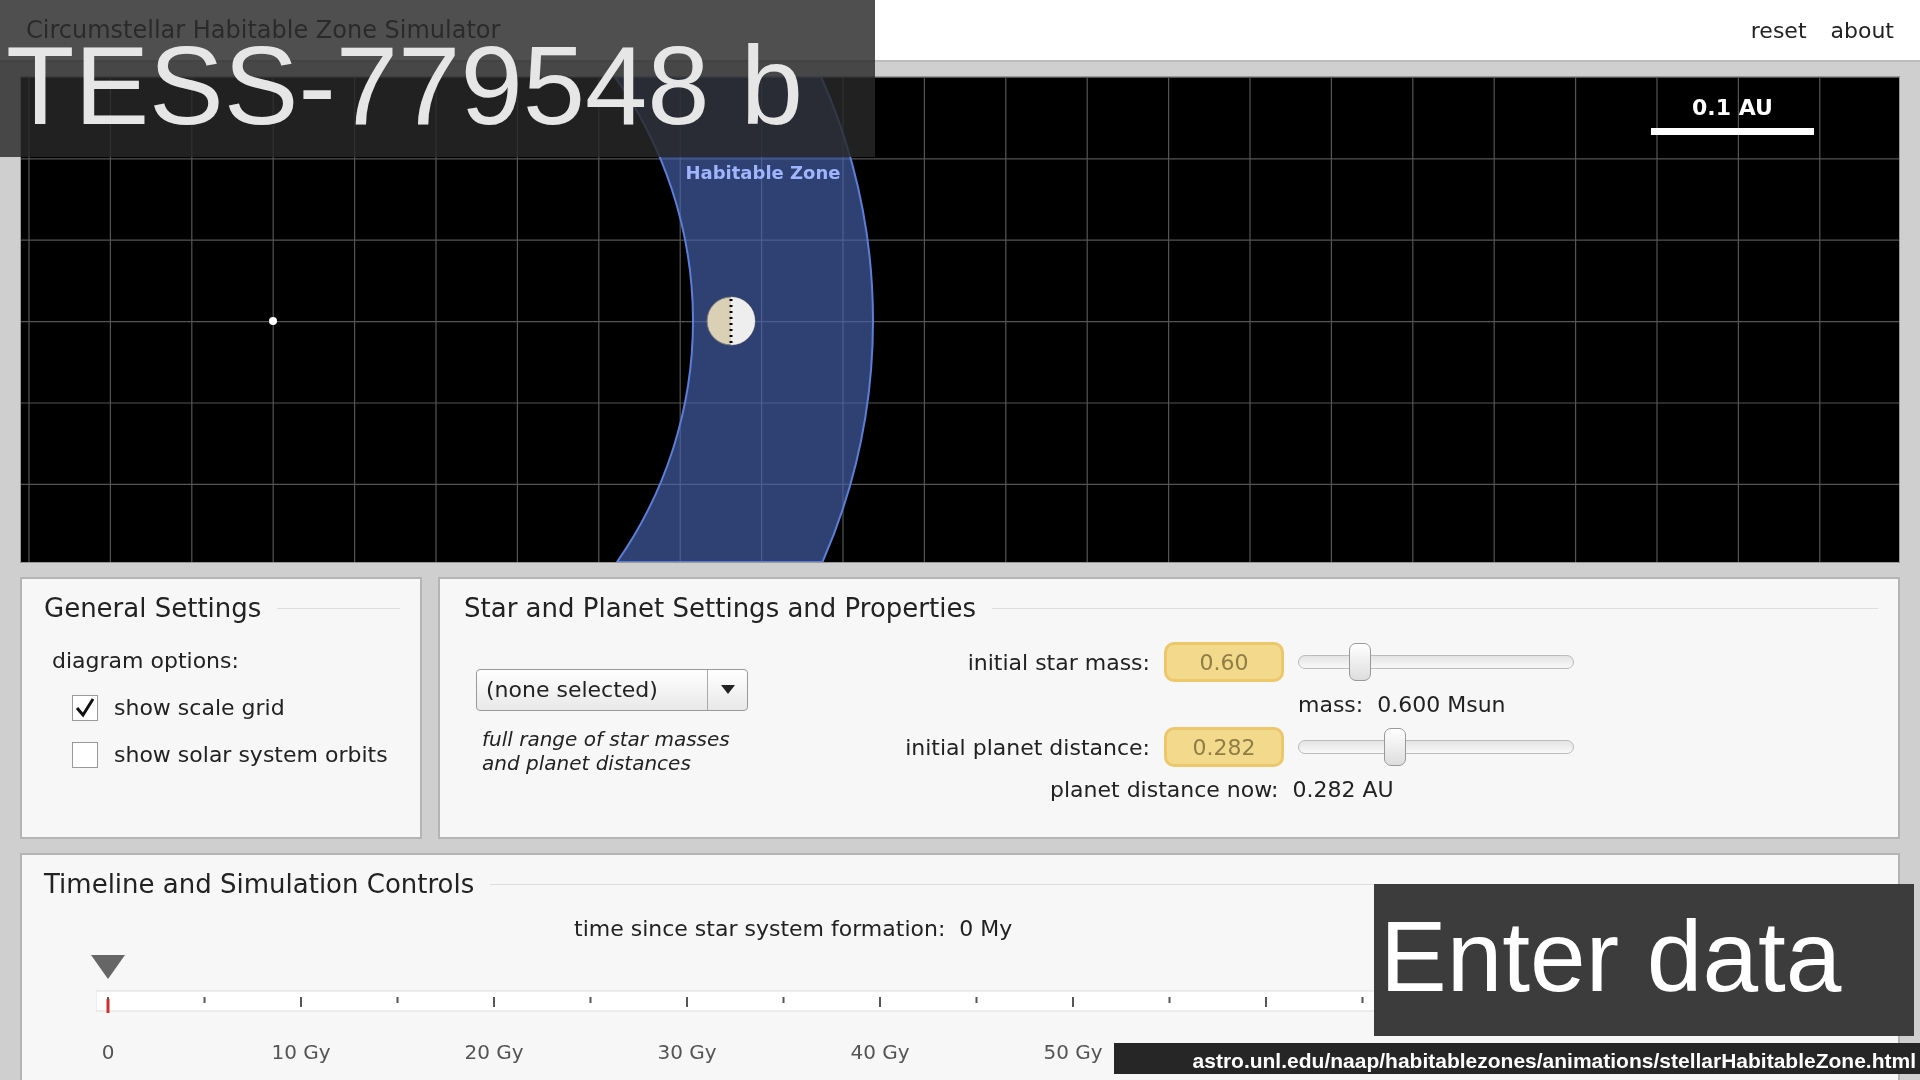 Image resolution: width=1920 pixels, height=1080 pixels. I want to click on panel-title: General Settings, so click(153, 608).